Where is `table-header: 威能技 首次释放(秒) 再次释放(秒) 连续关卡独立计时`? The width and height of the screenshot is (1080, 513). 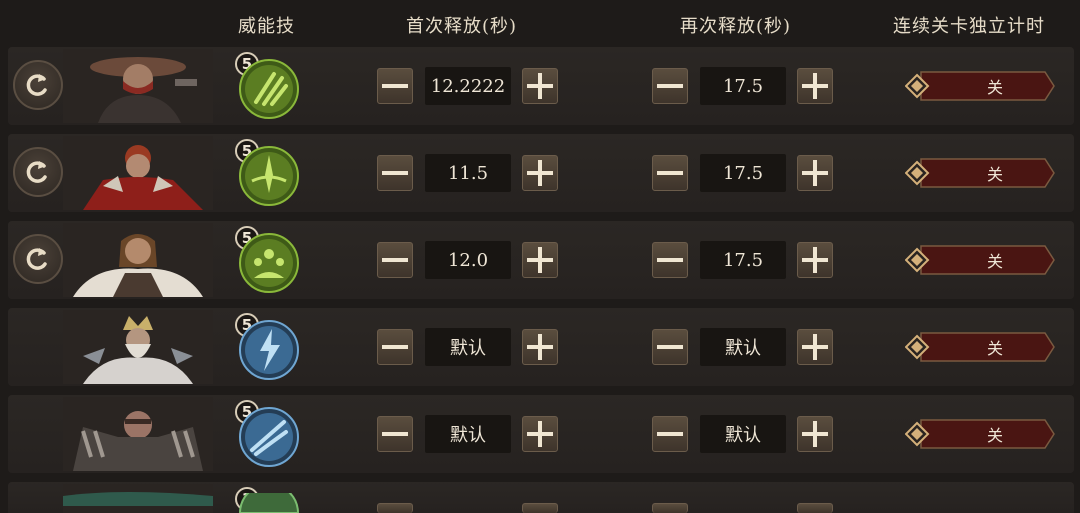 table-header: 威能技 首次释放(秒) 再次释放(秒) 连续关卡独立计时 is located at coordinates (540, 23).